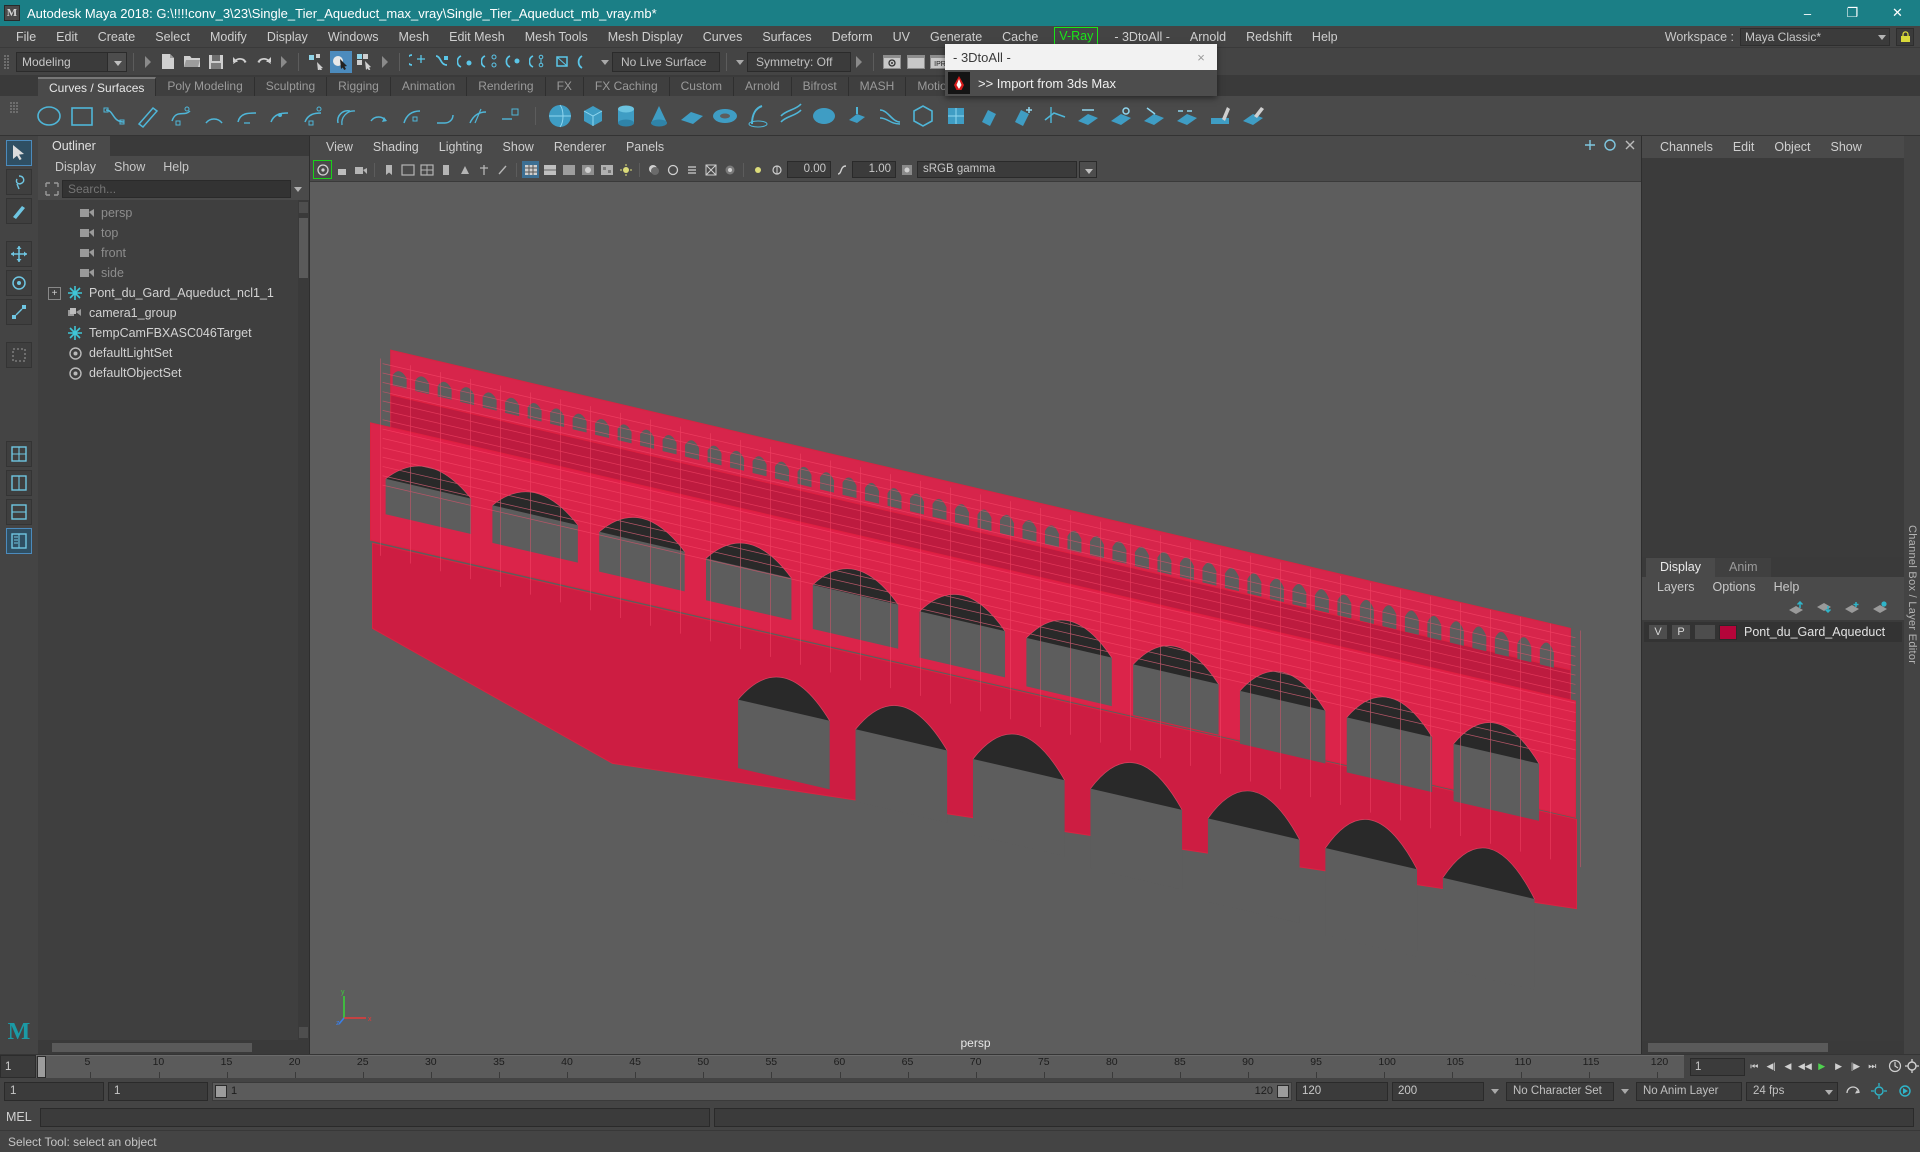 This screenshot has height=1152, width=1920. Describe the element at coordinates (923, 116) in the screenshot. I see `boundary-icon` at that location.